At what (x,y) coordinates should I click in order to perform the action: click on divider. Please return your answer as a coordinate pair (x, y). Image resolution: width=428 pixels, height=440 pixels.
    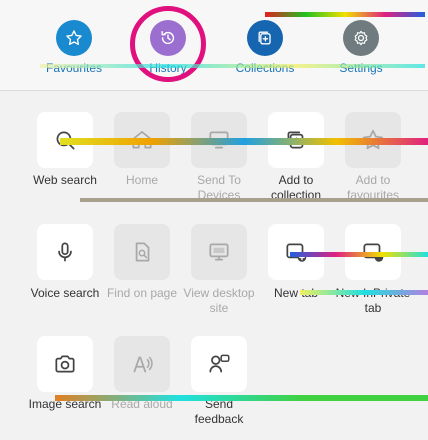
    Looking at the image, I should click on (214, 90).